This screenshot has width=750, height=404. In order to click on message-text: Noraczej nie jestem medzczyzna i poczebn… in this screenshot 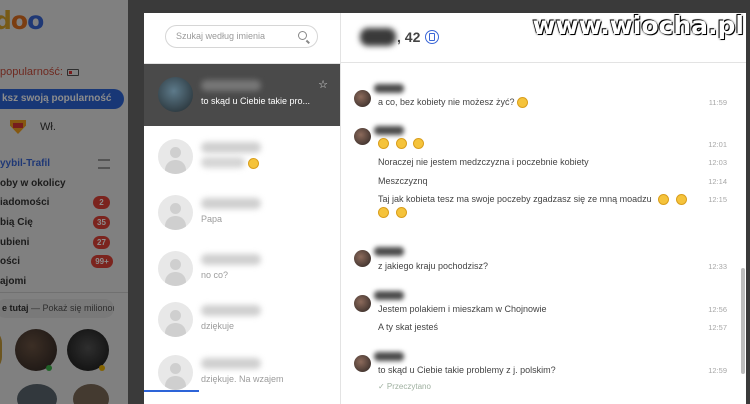, I will do `click(483, 162)`.